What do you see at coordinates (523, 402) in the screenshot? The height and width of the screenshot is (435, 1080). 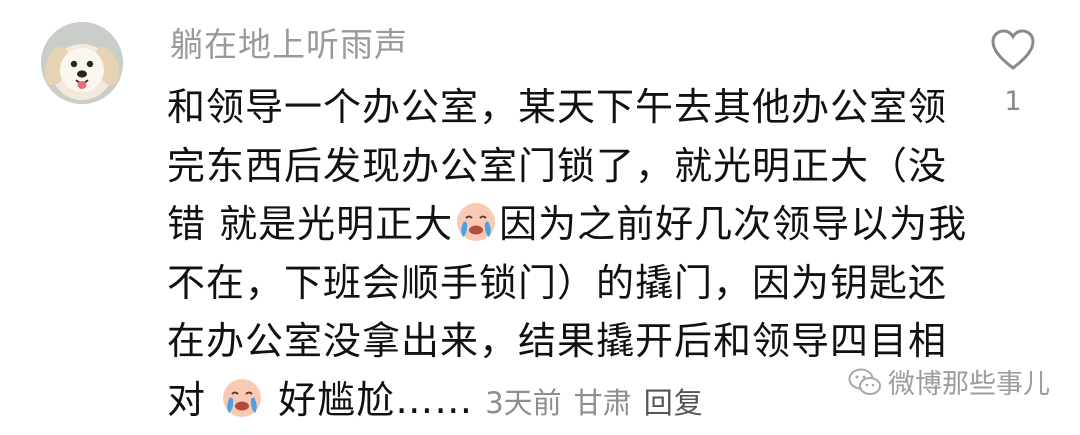 I see `comment-time: 3天前` at bounding box center [523, 402].